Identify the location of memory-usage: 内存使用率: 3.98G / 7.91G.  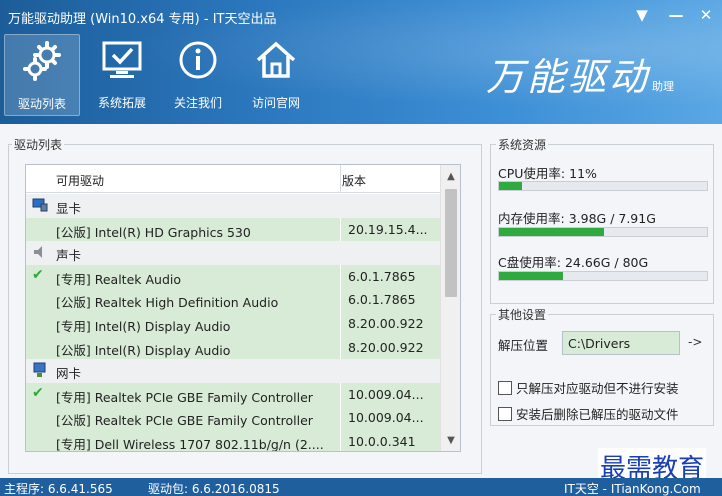
(577, 217).